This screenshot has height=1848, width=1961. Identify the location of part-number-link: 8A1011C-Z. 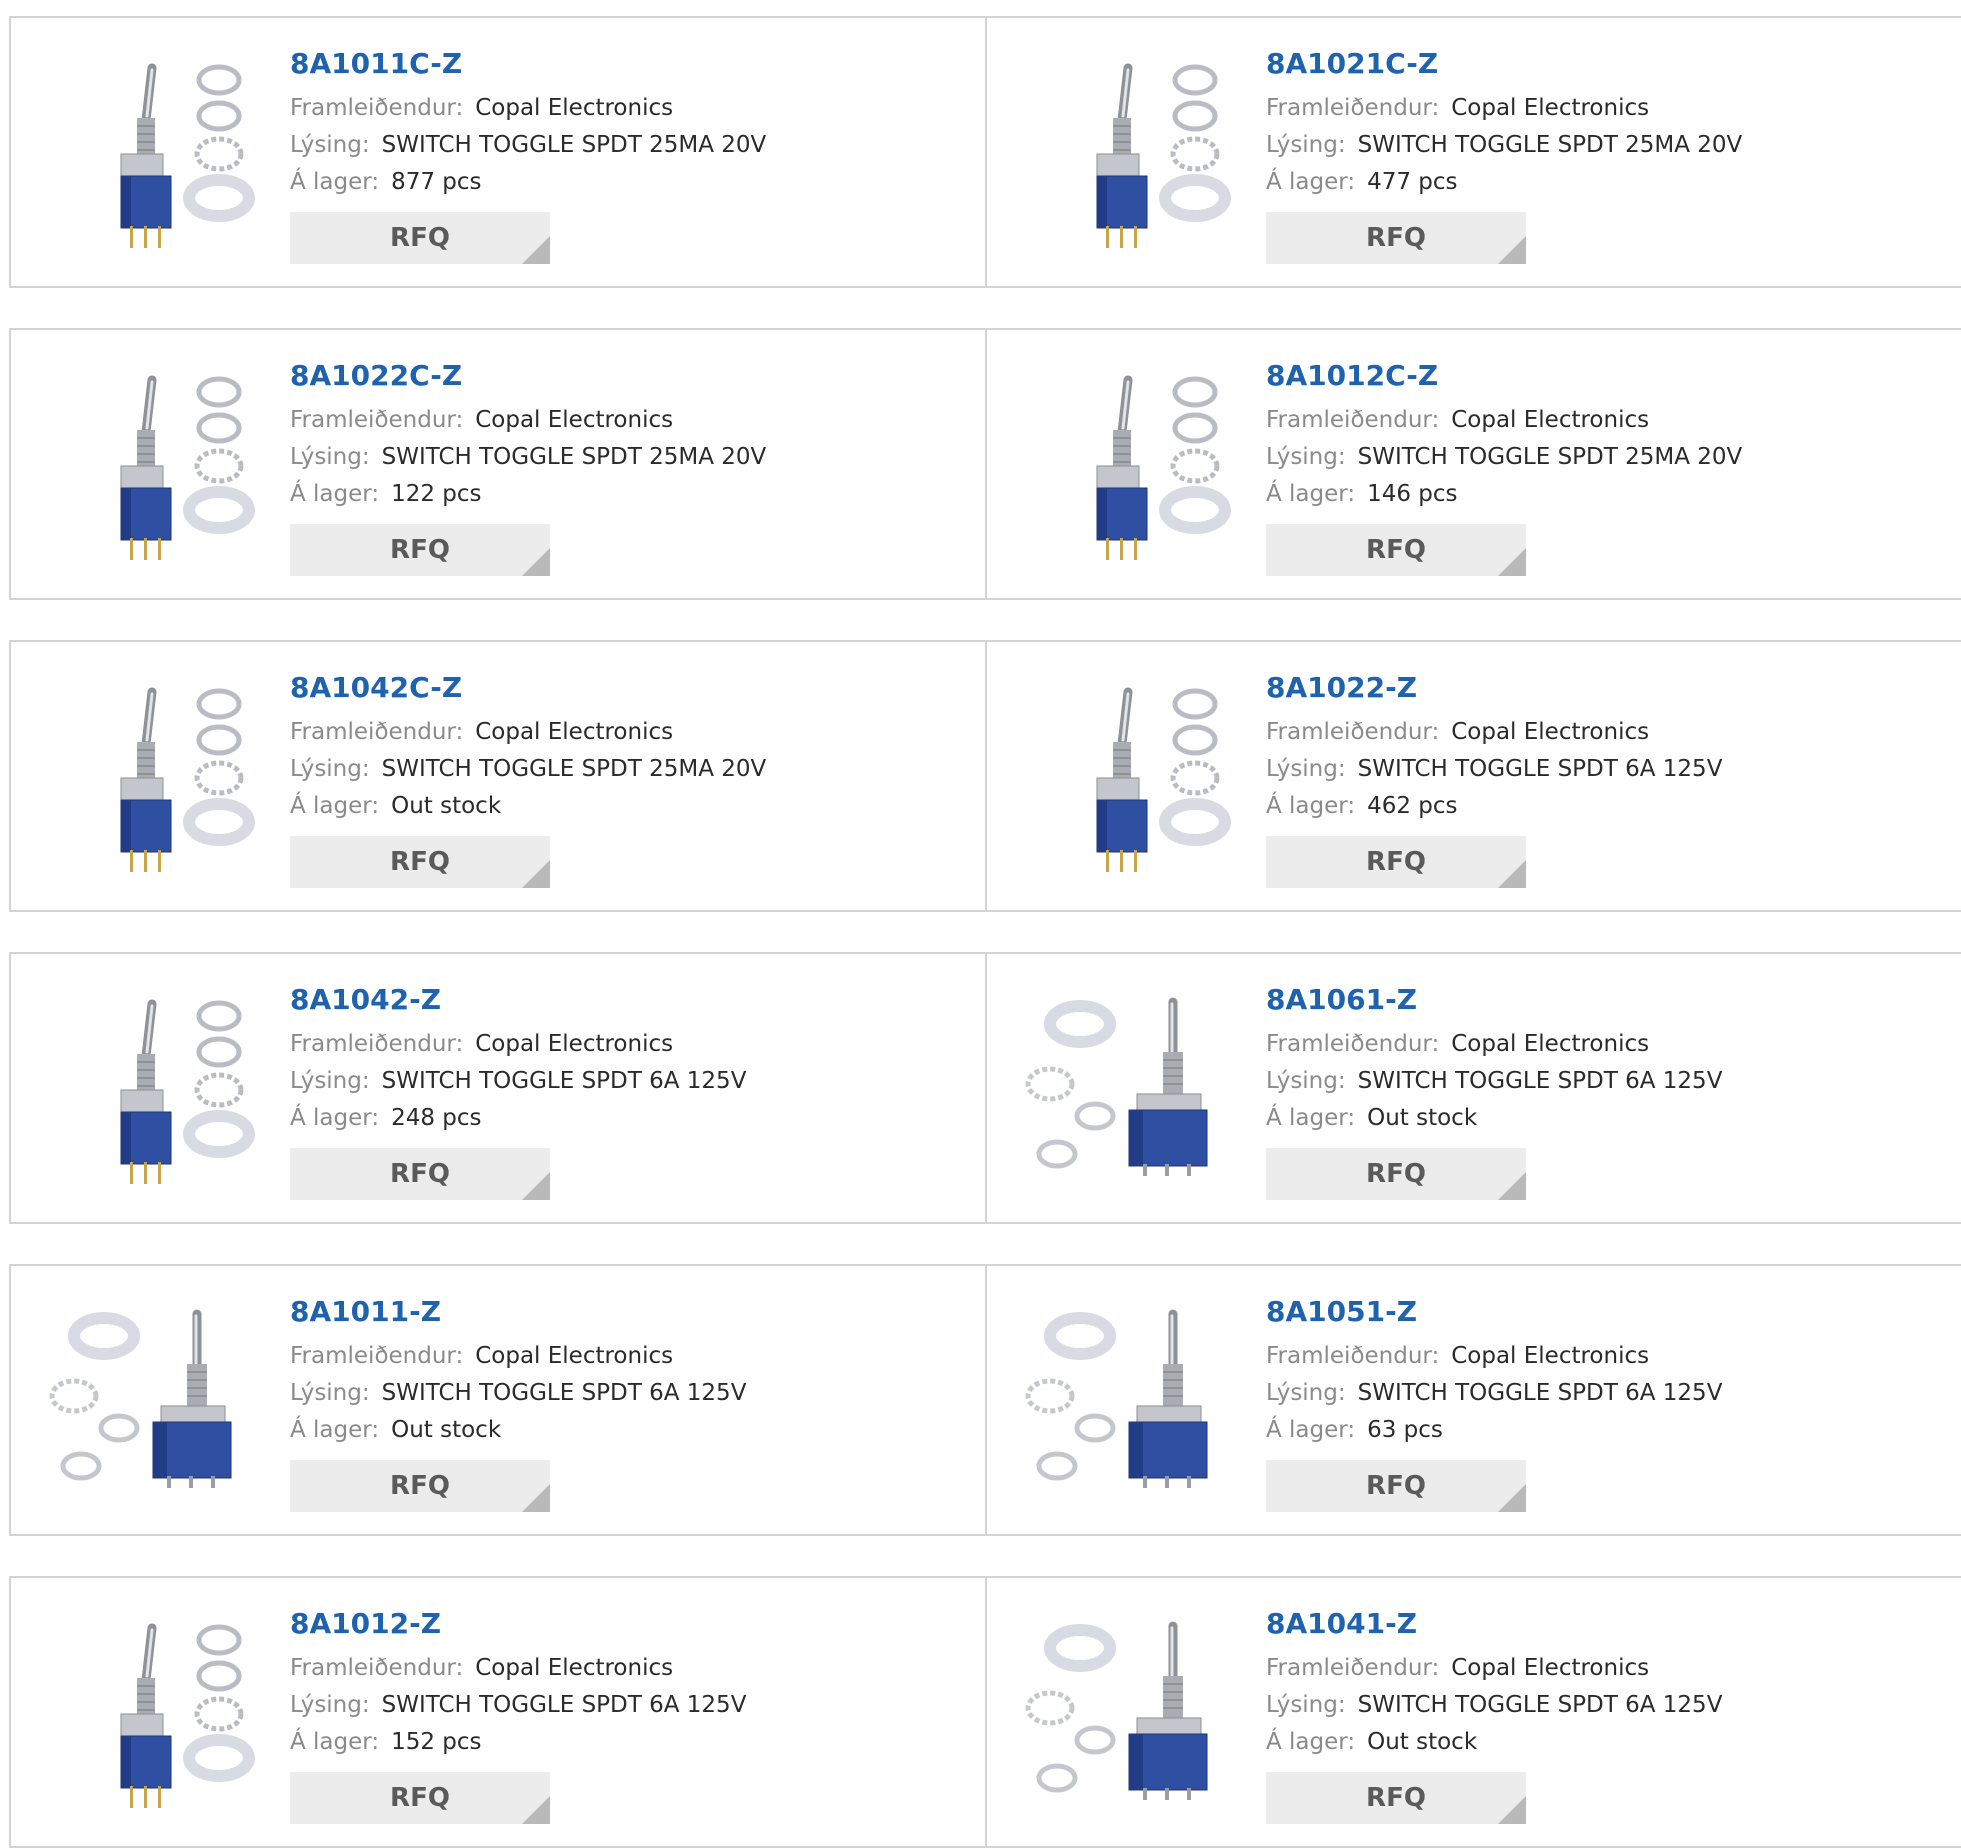
(528, 64).